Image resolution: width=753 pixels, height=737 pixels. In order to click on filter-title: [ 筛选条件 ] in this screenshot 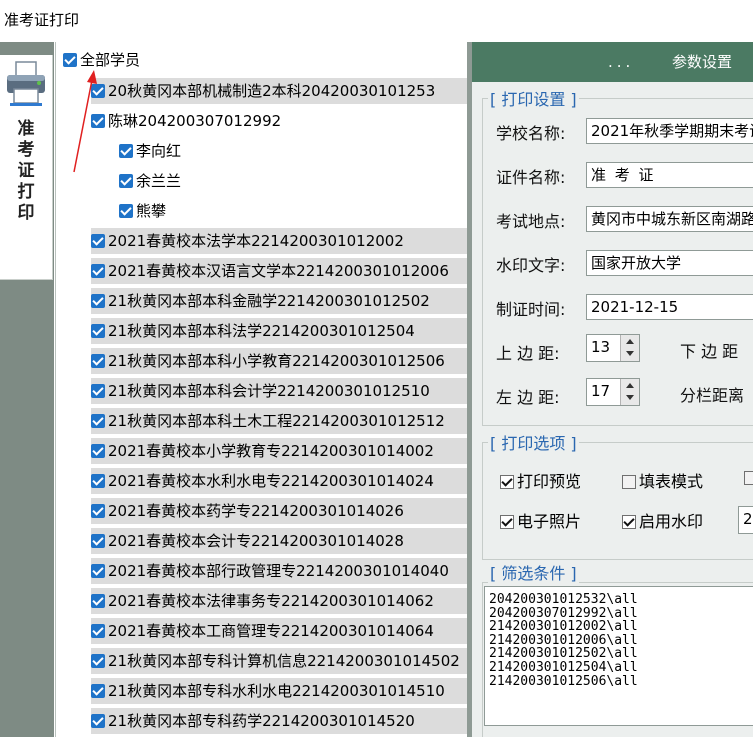, I will do `click(533, 572)`.